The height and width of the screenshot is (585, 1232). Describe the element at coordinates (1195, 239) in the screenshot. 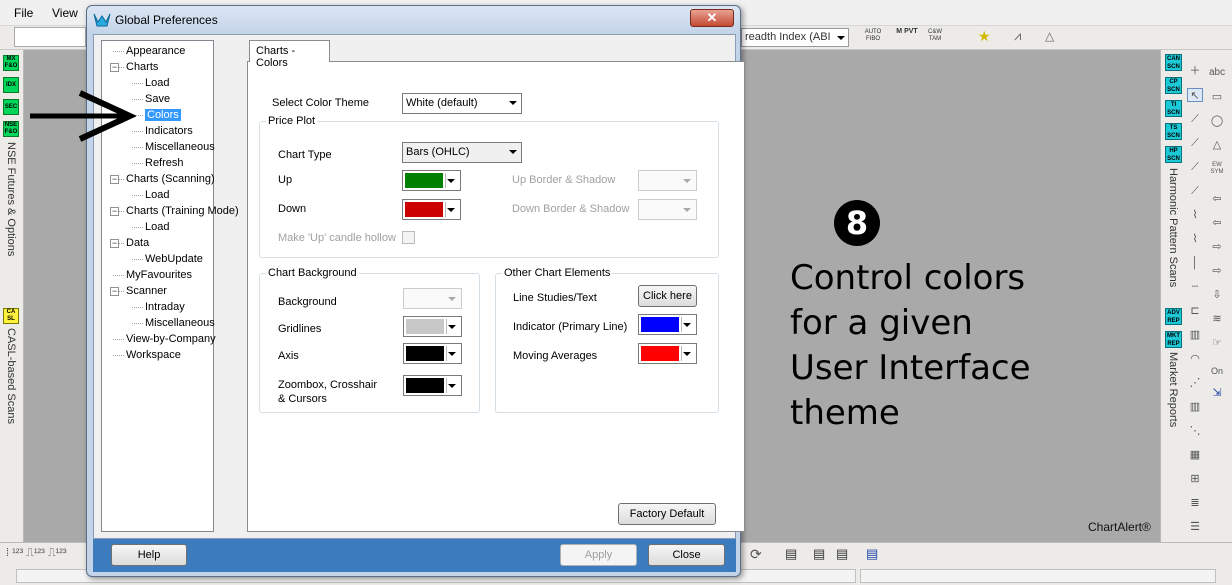

I see `sl-zigzag-tool-icon: ⌇` at that location.